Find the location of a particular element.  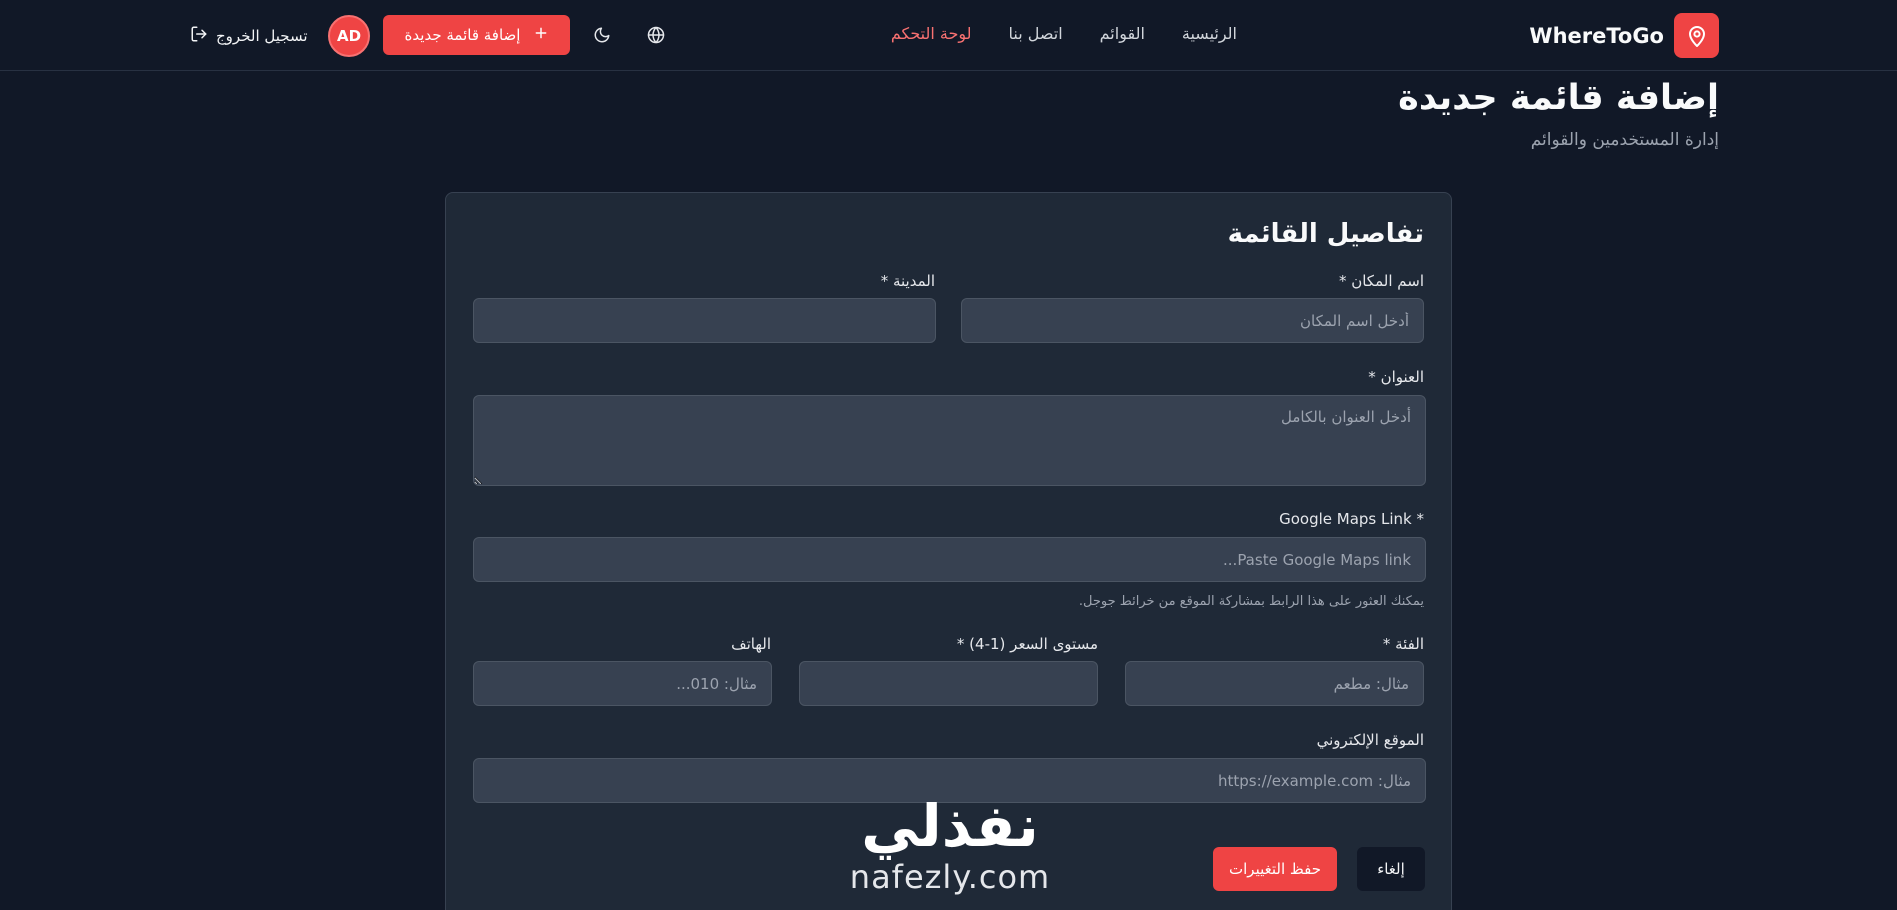

place-name-input is located at coordinates (1192, 320).